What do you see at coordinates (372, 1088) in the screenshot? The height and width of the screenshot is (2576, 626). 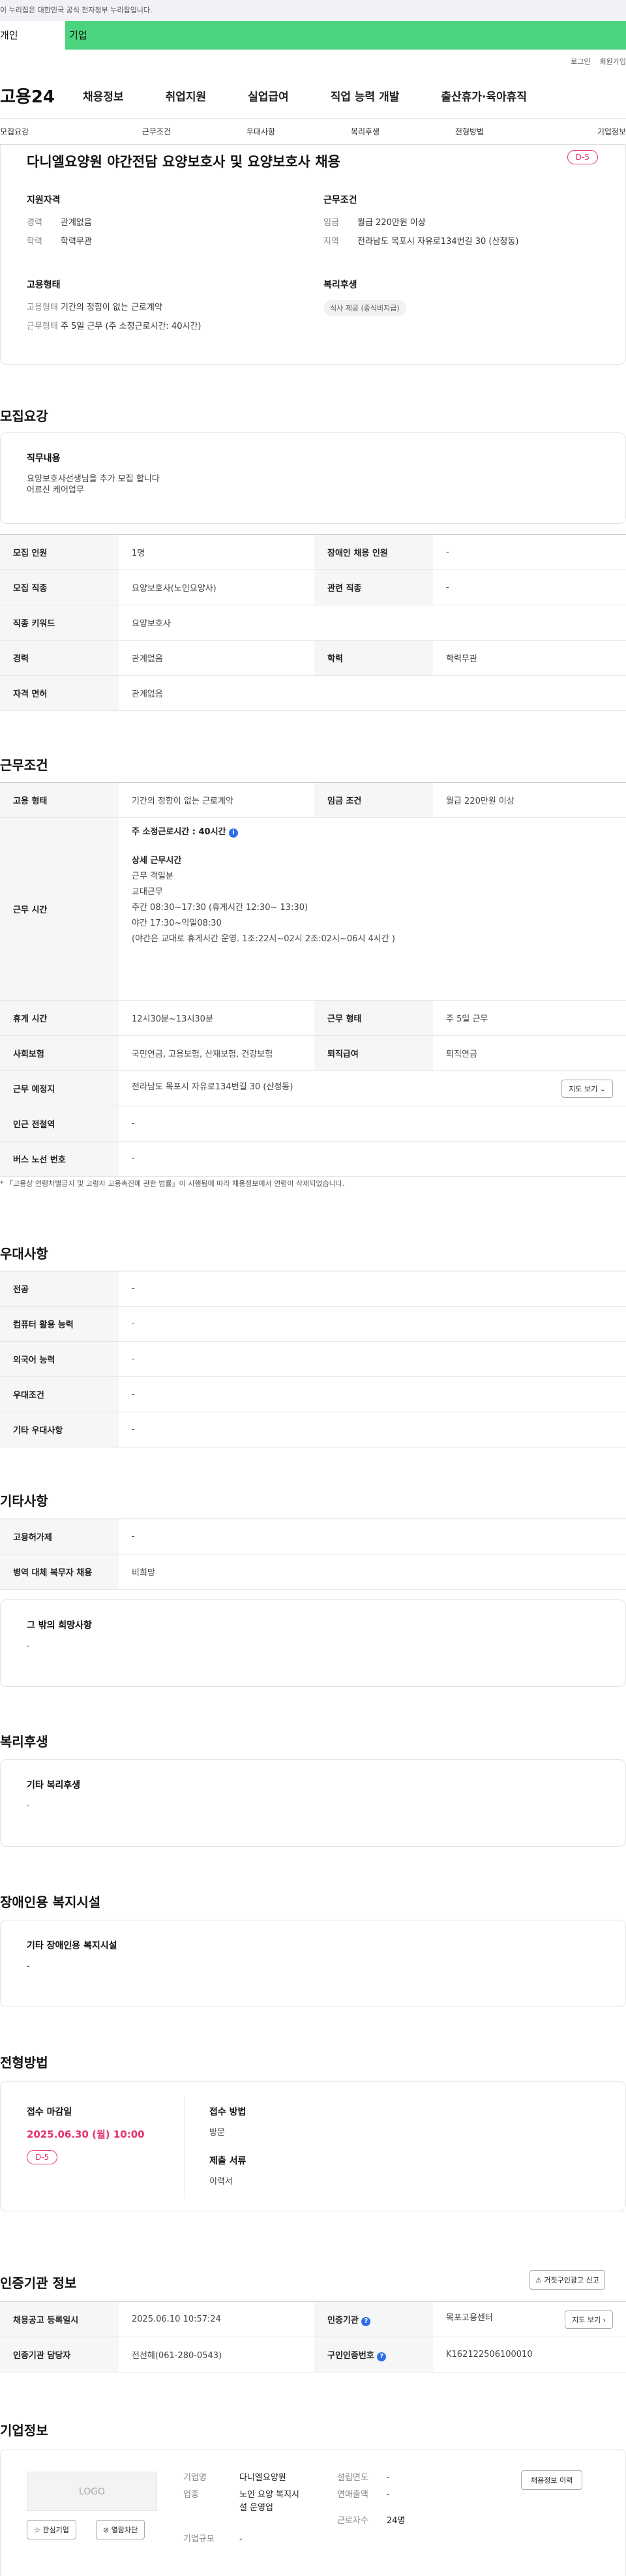 I see `work-location-cell: 전라남도 목포시 자유로134번길 30 (산정동) 지도 보기 ⌄` at bounding box center [372, 1088].